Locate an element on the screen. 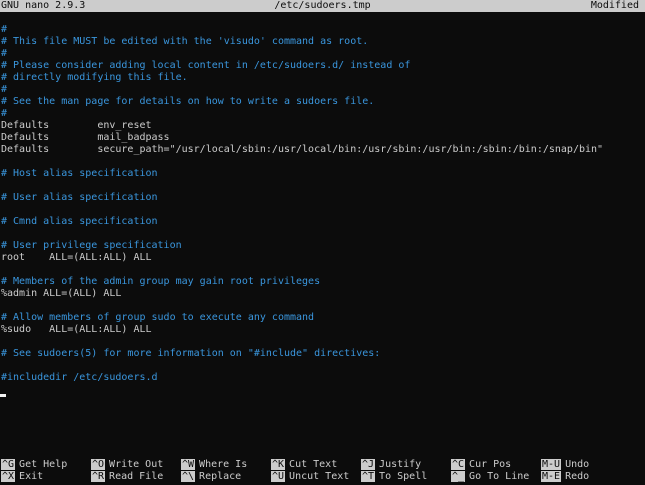  shortcut-key: ^T is located at coordinates (368, 476).